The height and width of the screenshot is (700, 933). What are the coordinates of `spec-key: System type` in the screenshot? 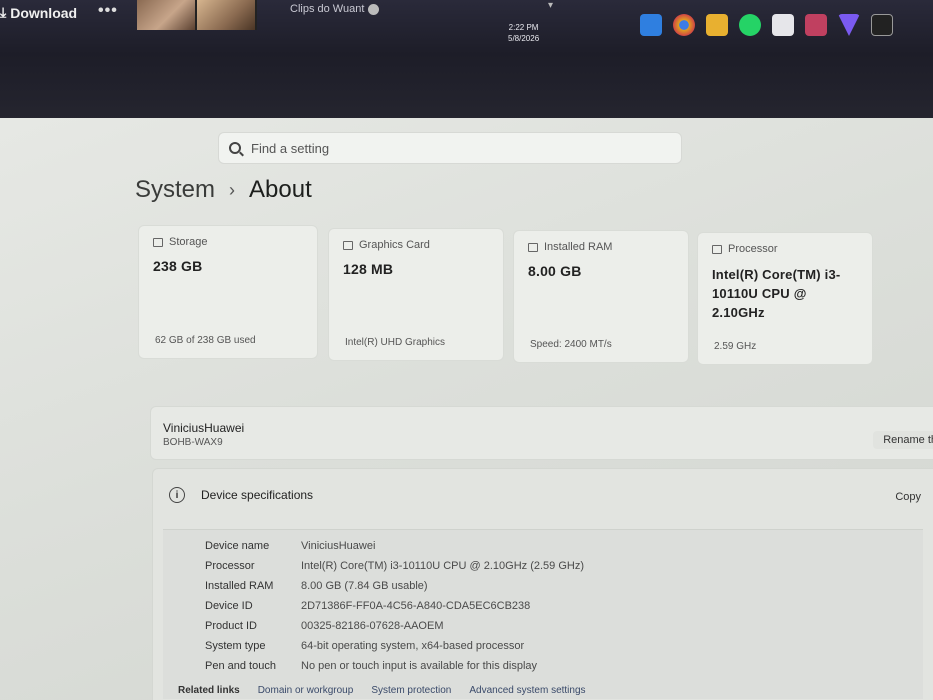 It's located at (235, 646).